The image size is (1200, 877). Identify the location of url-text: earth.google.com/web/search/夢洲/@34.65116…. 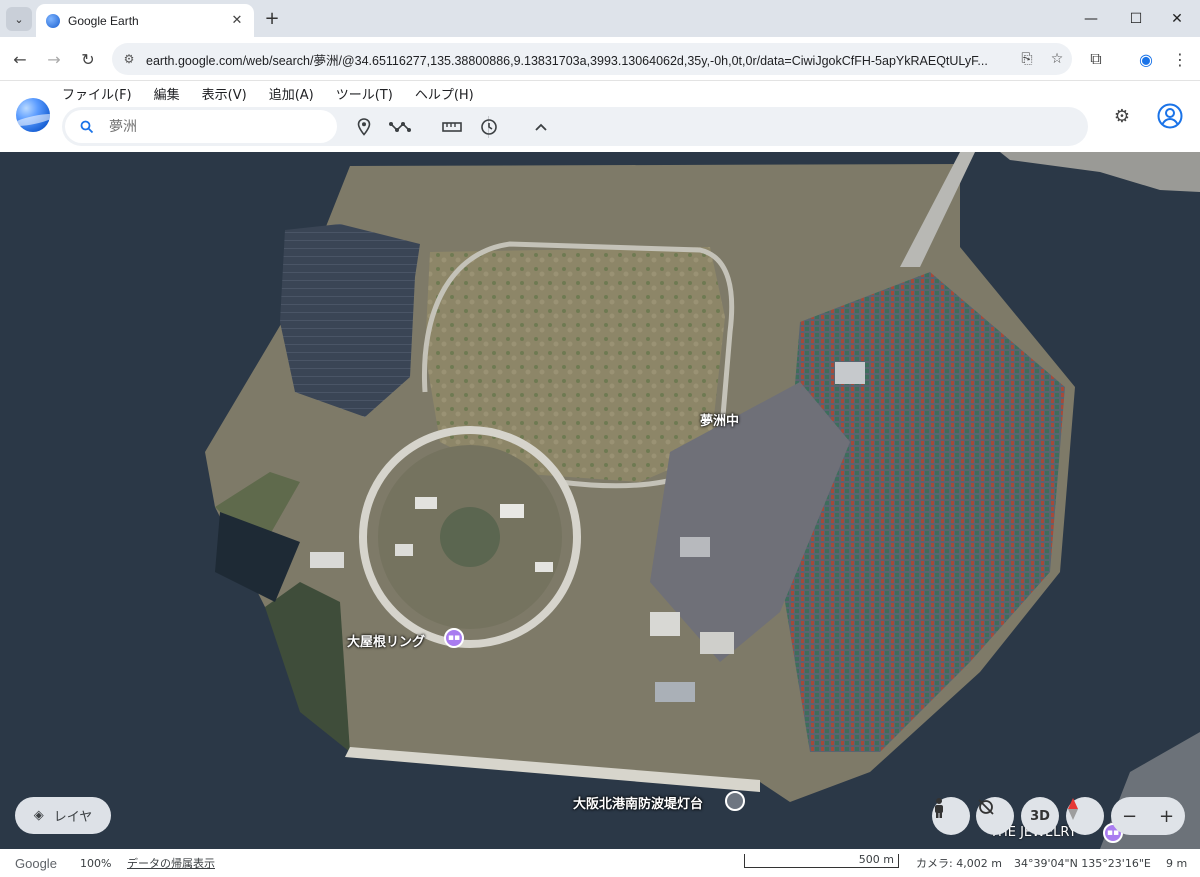
(579, 59).